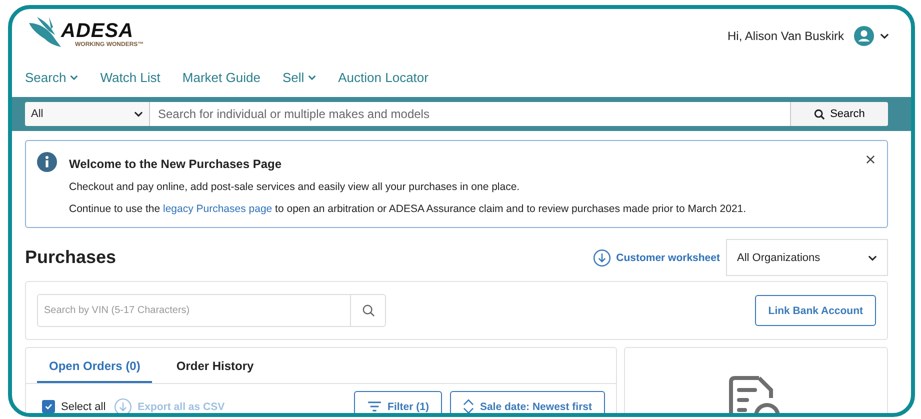 The image size is (921, 419). I want to click on nav-link: Auction Locator, so click(383, 77).